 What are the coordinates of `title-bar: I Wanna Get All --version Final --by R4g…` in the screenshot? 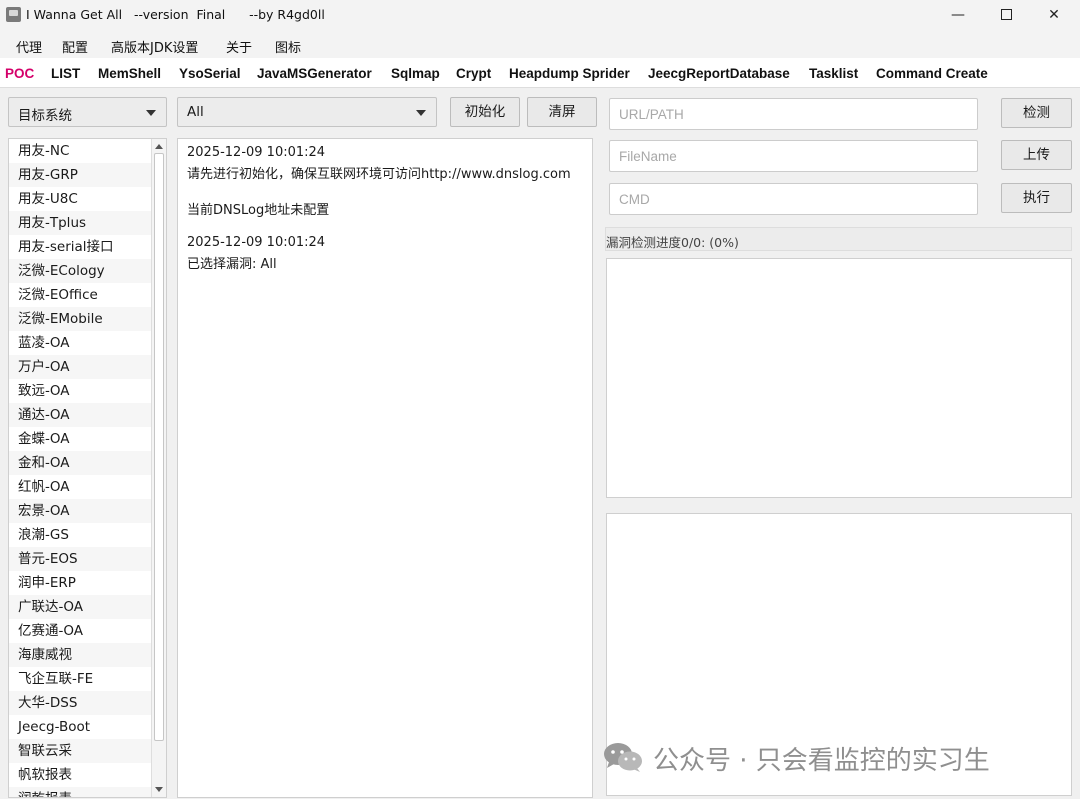 It's located at (540, 15).